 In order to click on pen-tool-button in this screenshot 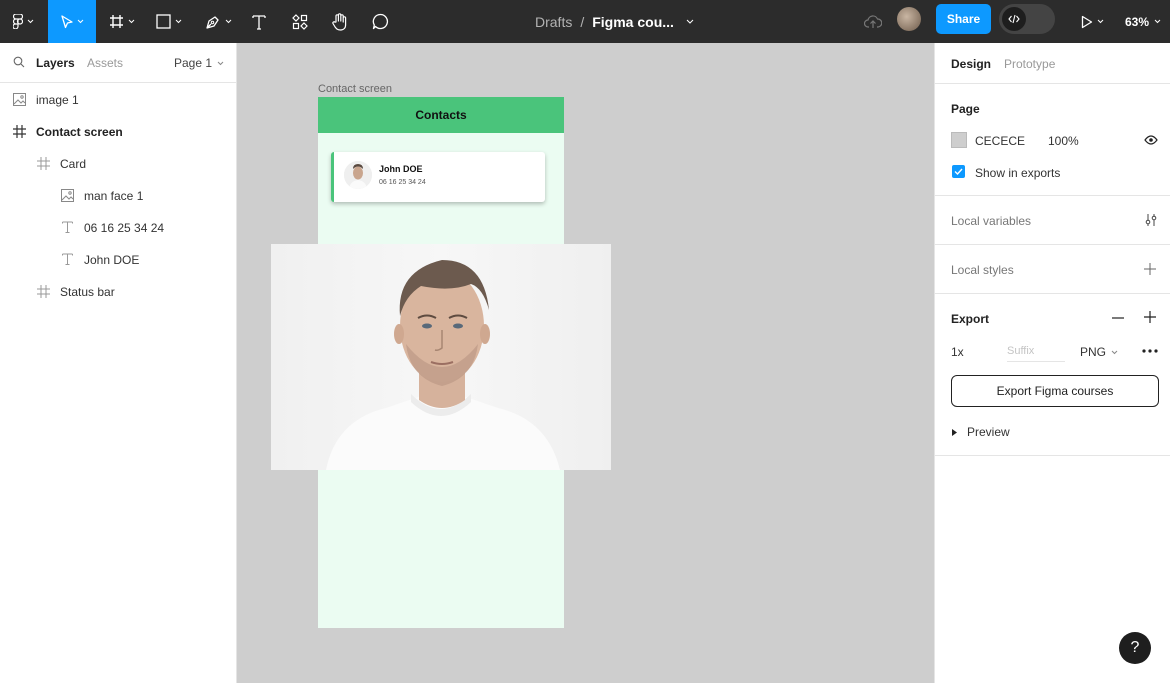, I will do `click(218, 21)`.